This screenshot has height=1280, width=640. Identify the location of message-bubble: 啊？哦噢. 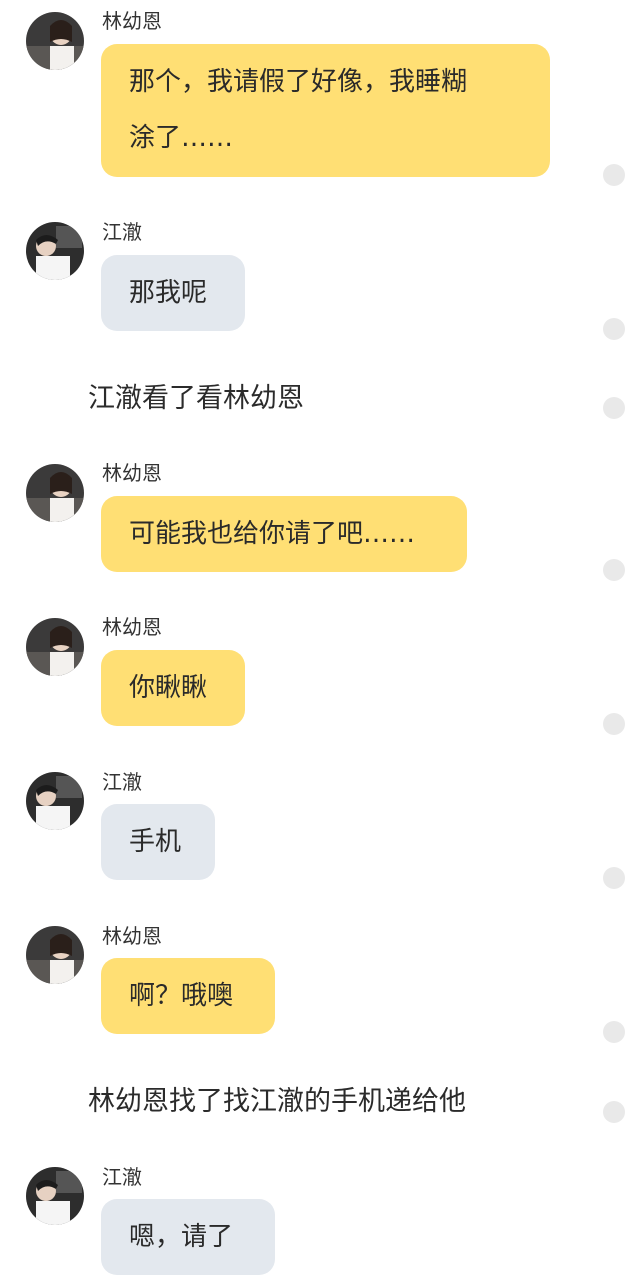
(188, 996).